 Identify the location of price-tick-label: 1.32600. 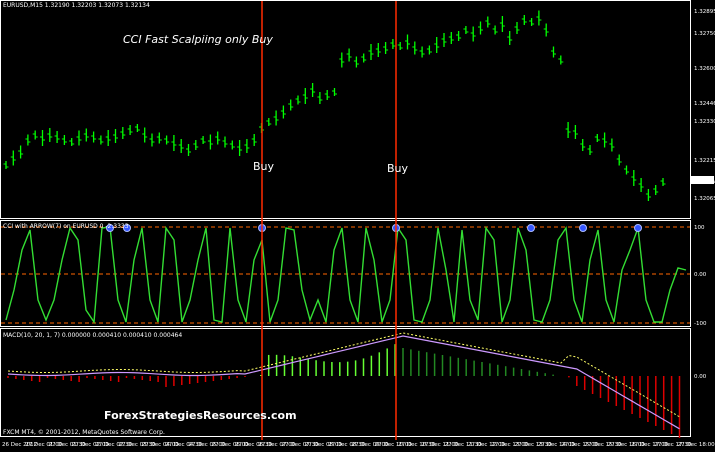
(704, 69).